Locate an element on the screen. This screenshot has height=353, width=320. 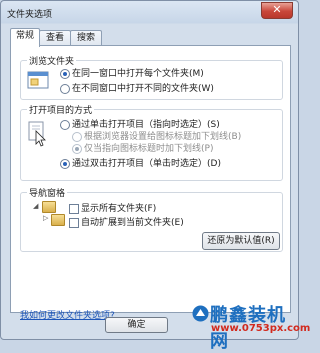
option-same-window: 在同一窗口中打开每个文件夹(M) is located at coordinates (132, 72).